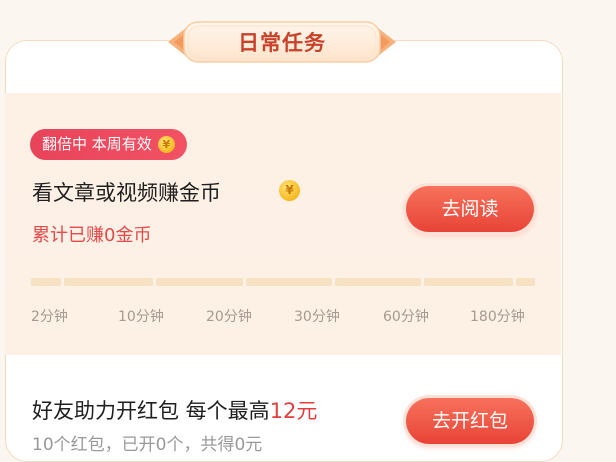 The image size is (616, 462). What do you see at coordinates (97, 144) in the screenshot?
I see `badge-text: 翻倍中 本周有效` at bounding box center [97, 144].